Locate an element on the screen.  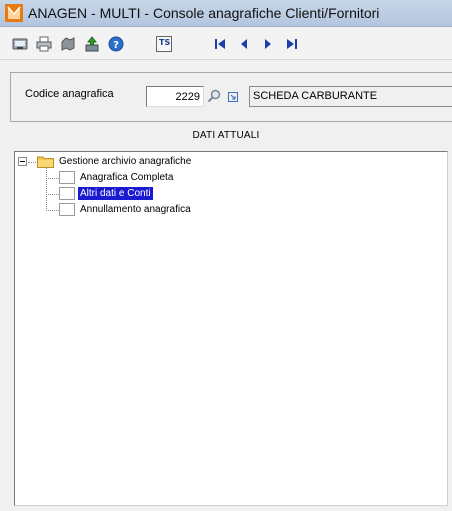
tree-root-label: Gestione archivio anagrafiche is located at coordinates (125, 161).